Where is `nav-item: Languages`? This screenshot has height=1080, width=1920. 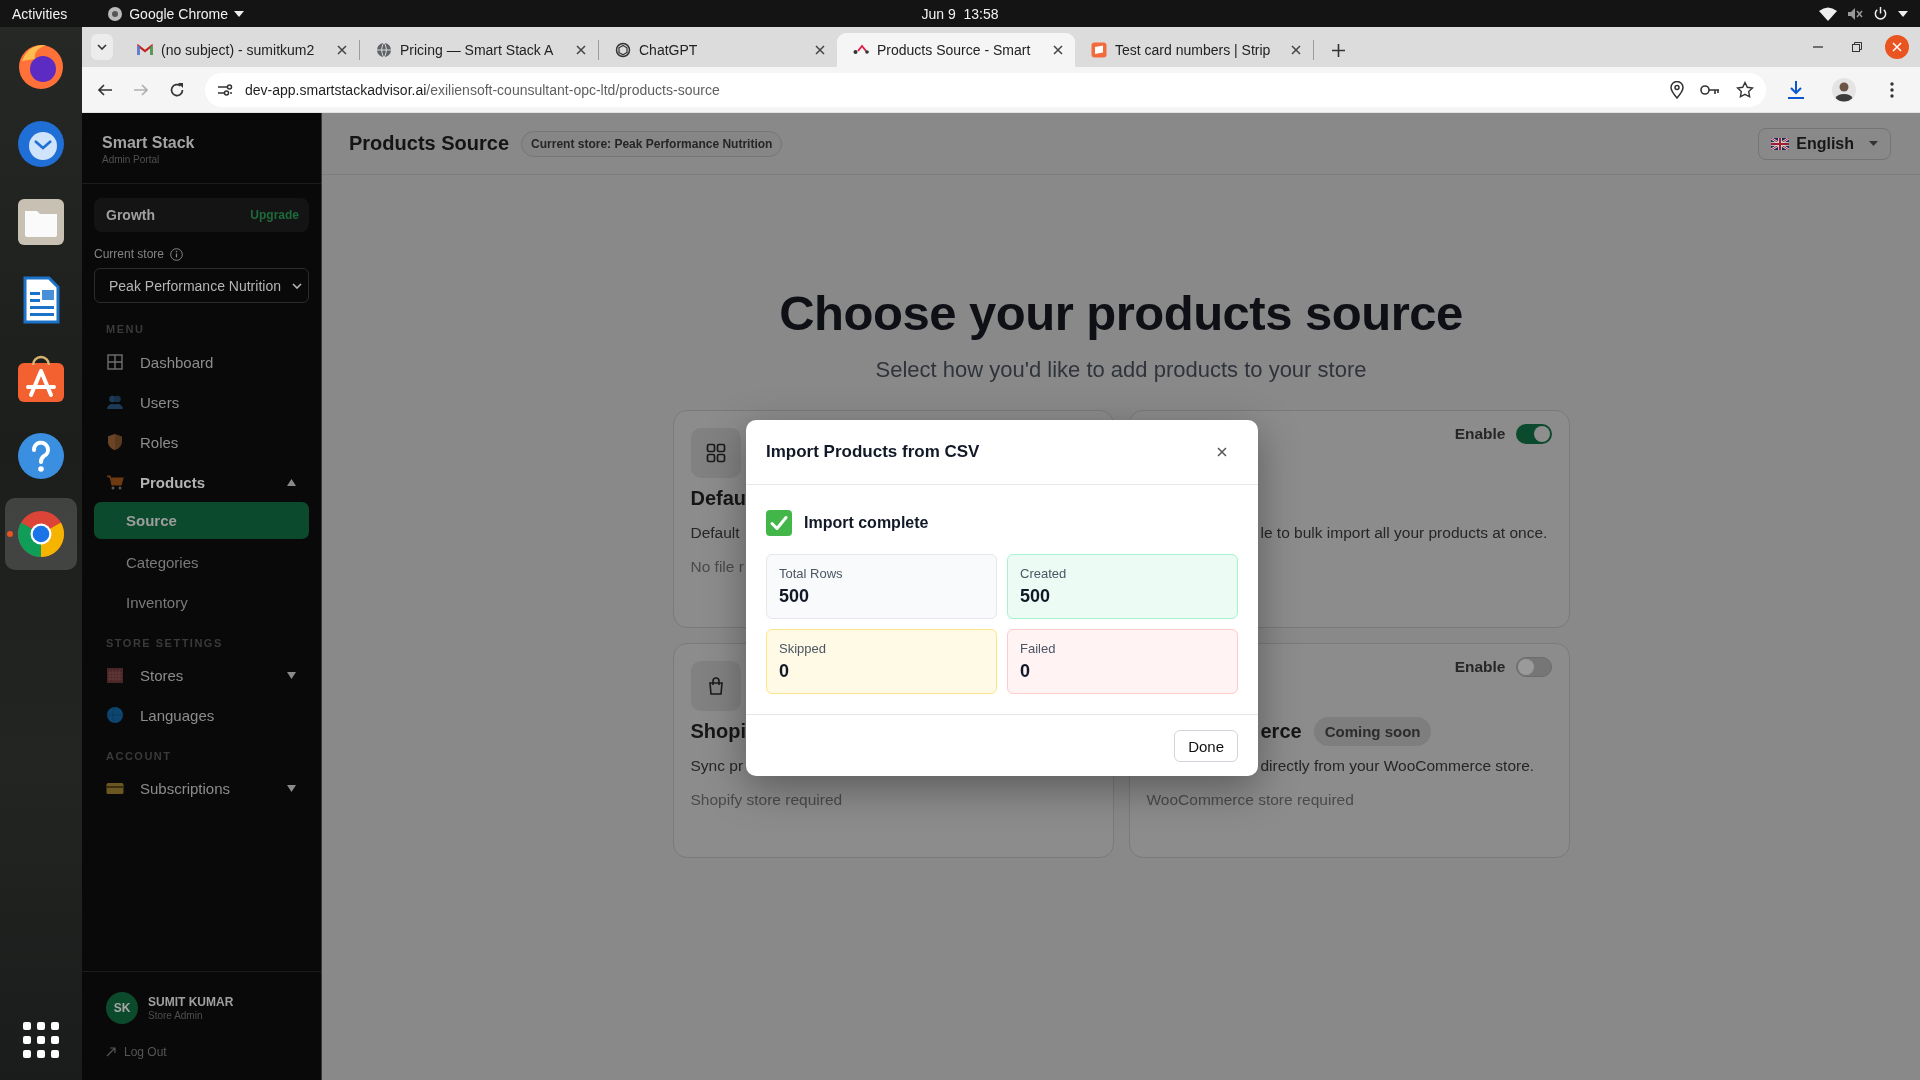 nav-item: Languages is located at coordinates (201, 715).